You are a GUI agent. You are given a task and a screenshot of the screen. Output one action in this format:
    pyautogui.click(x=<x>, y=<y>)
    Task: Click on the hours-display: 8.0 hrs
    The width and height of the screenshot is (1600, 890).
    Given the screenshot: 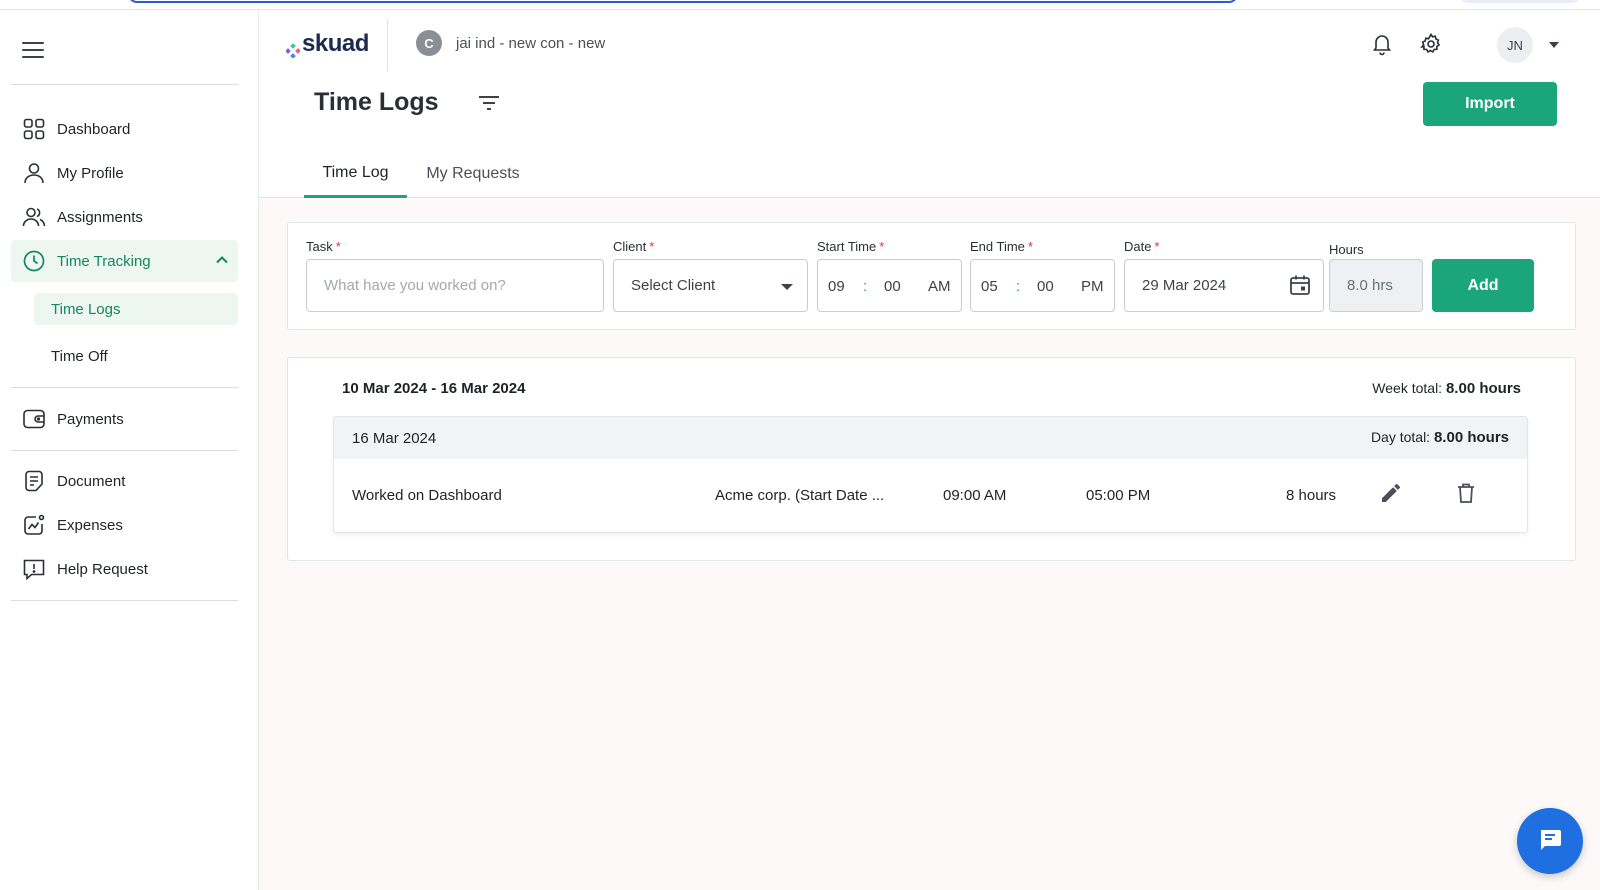 What is the action you would take?
    pyautogui.click(x=1376, y=285)
    